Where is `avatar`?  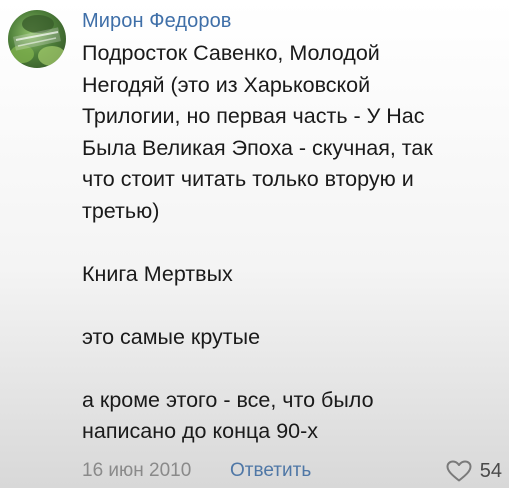
avatar is located at coordinates (37, 39).